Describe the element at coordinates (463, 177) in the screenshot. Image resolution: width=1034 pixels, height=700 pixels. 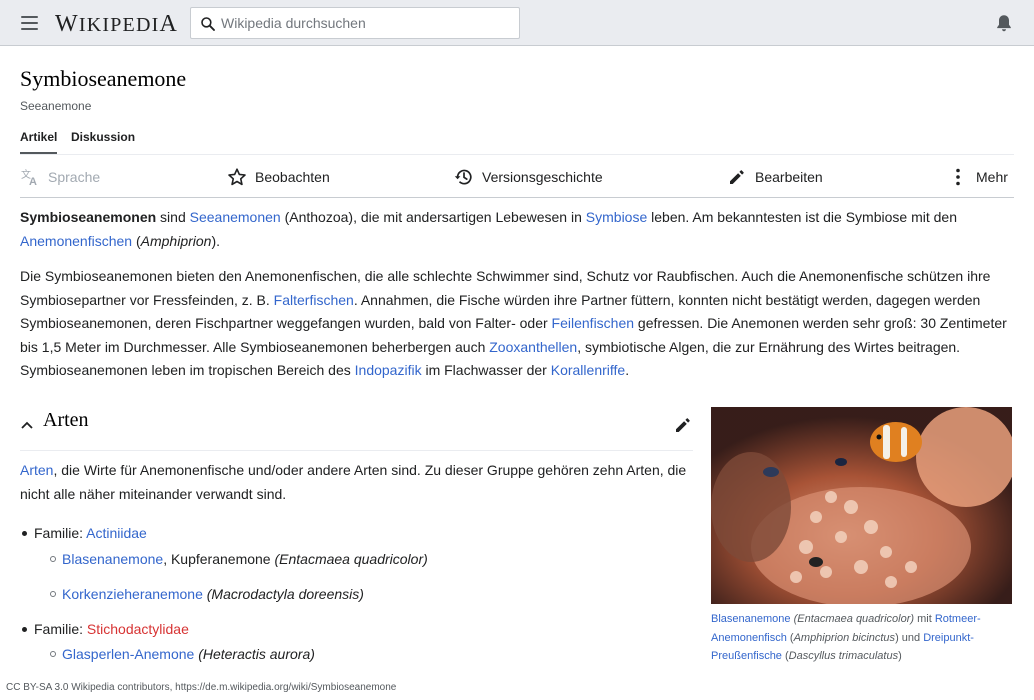
I see `history-icon` at that location.